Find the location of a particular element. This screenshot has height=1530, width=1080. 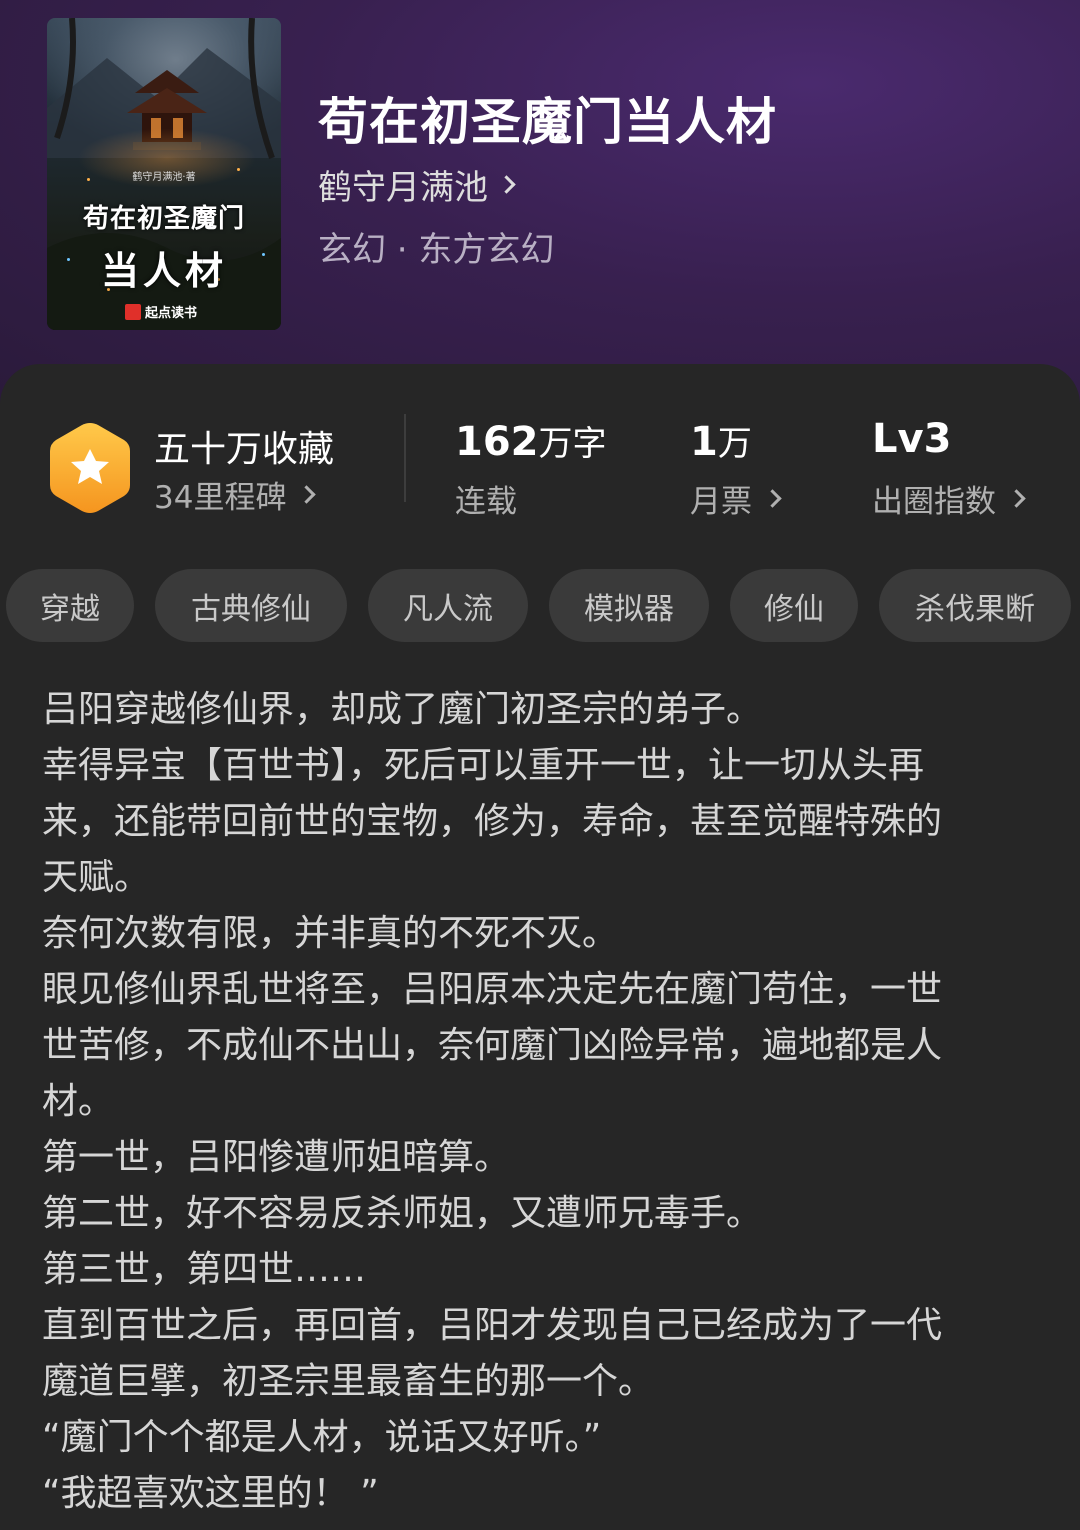

synopsis-line: 来，还能带回前世的宝物，修为，寿命，甚至觉醒特殊的 is located at coordinates (492, 821).